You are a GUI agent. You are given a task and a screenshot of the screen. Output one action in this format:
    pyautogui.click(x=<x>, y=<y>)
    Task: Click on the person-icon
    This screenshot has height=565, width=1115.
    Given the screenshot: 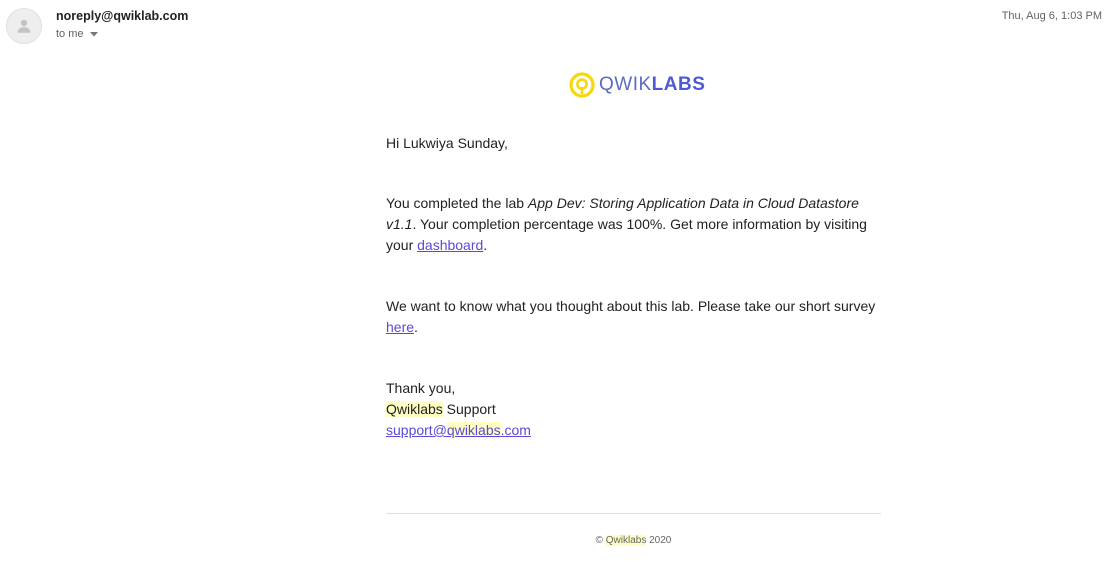 What is the action you would take?
    pyautogui.click(x=24, y=26)
    